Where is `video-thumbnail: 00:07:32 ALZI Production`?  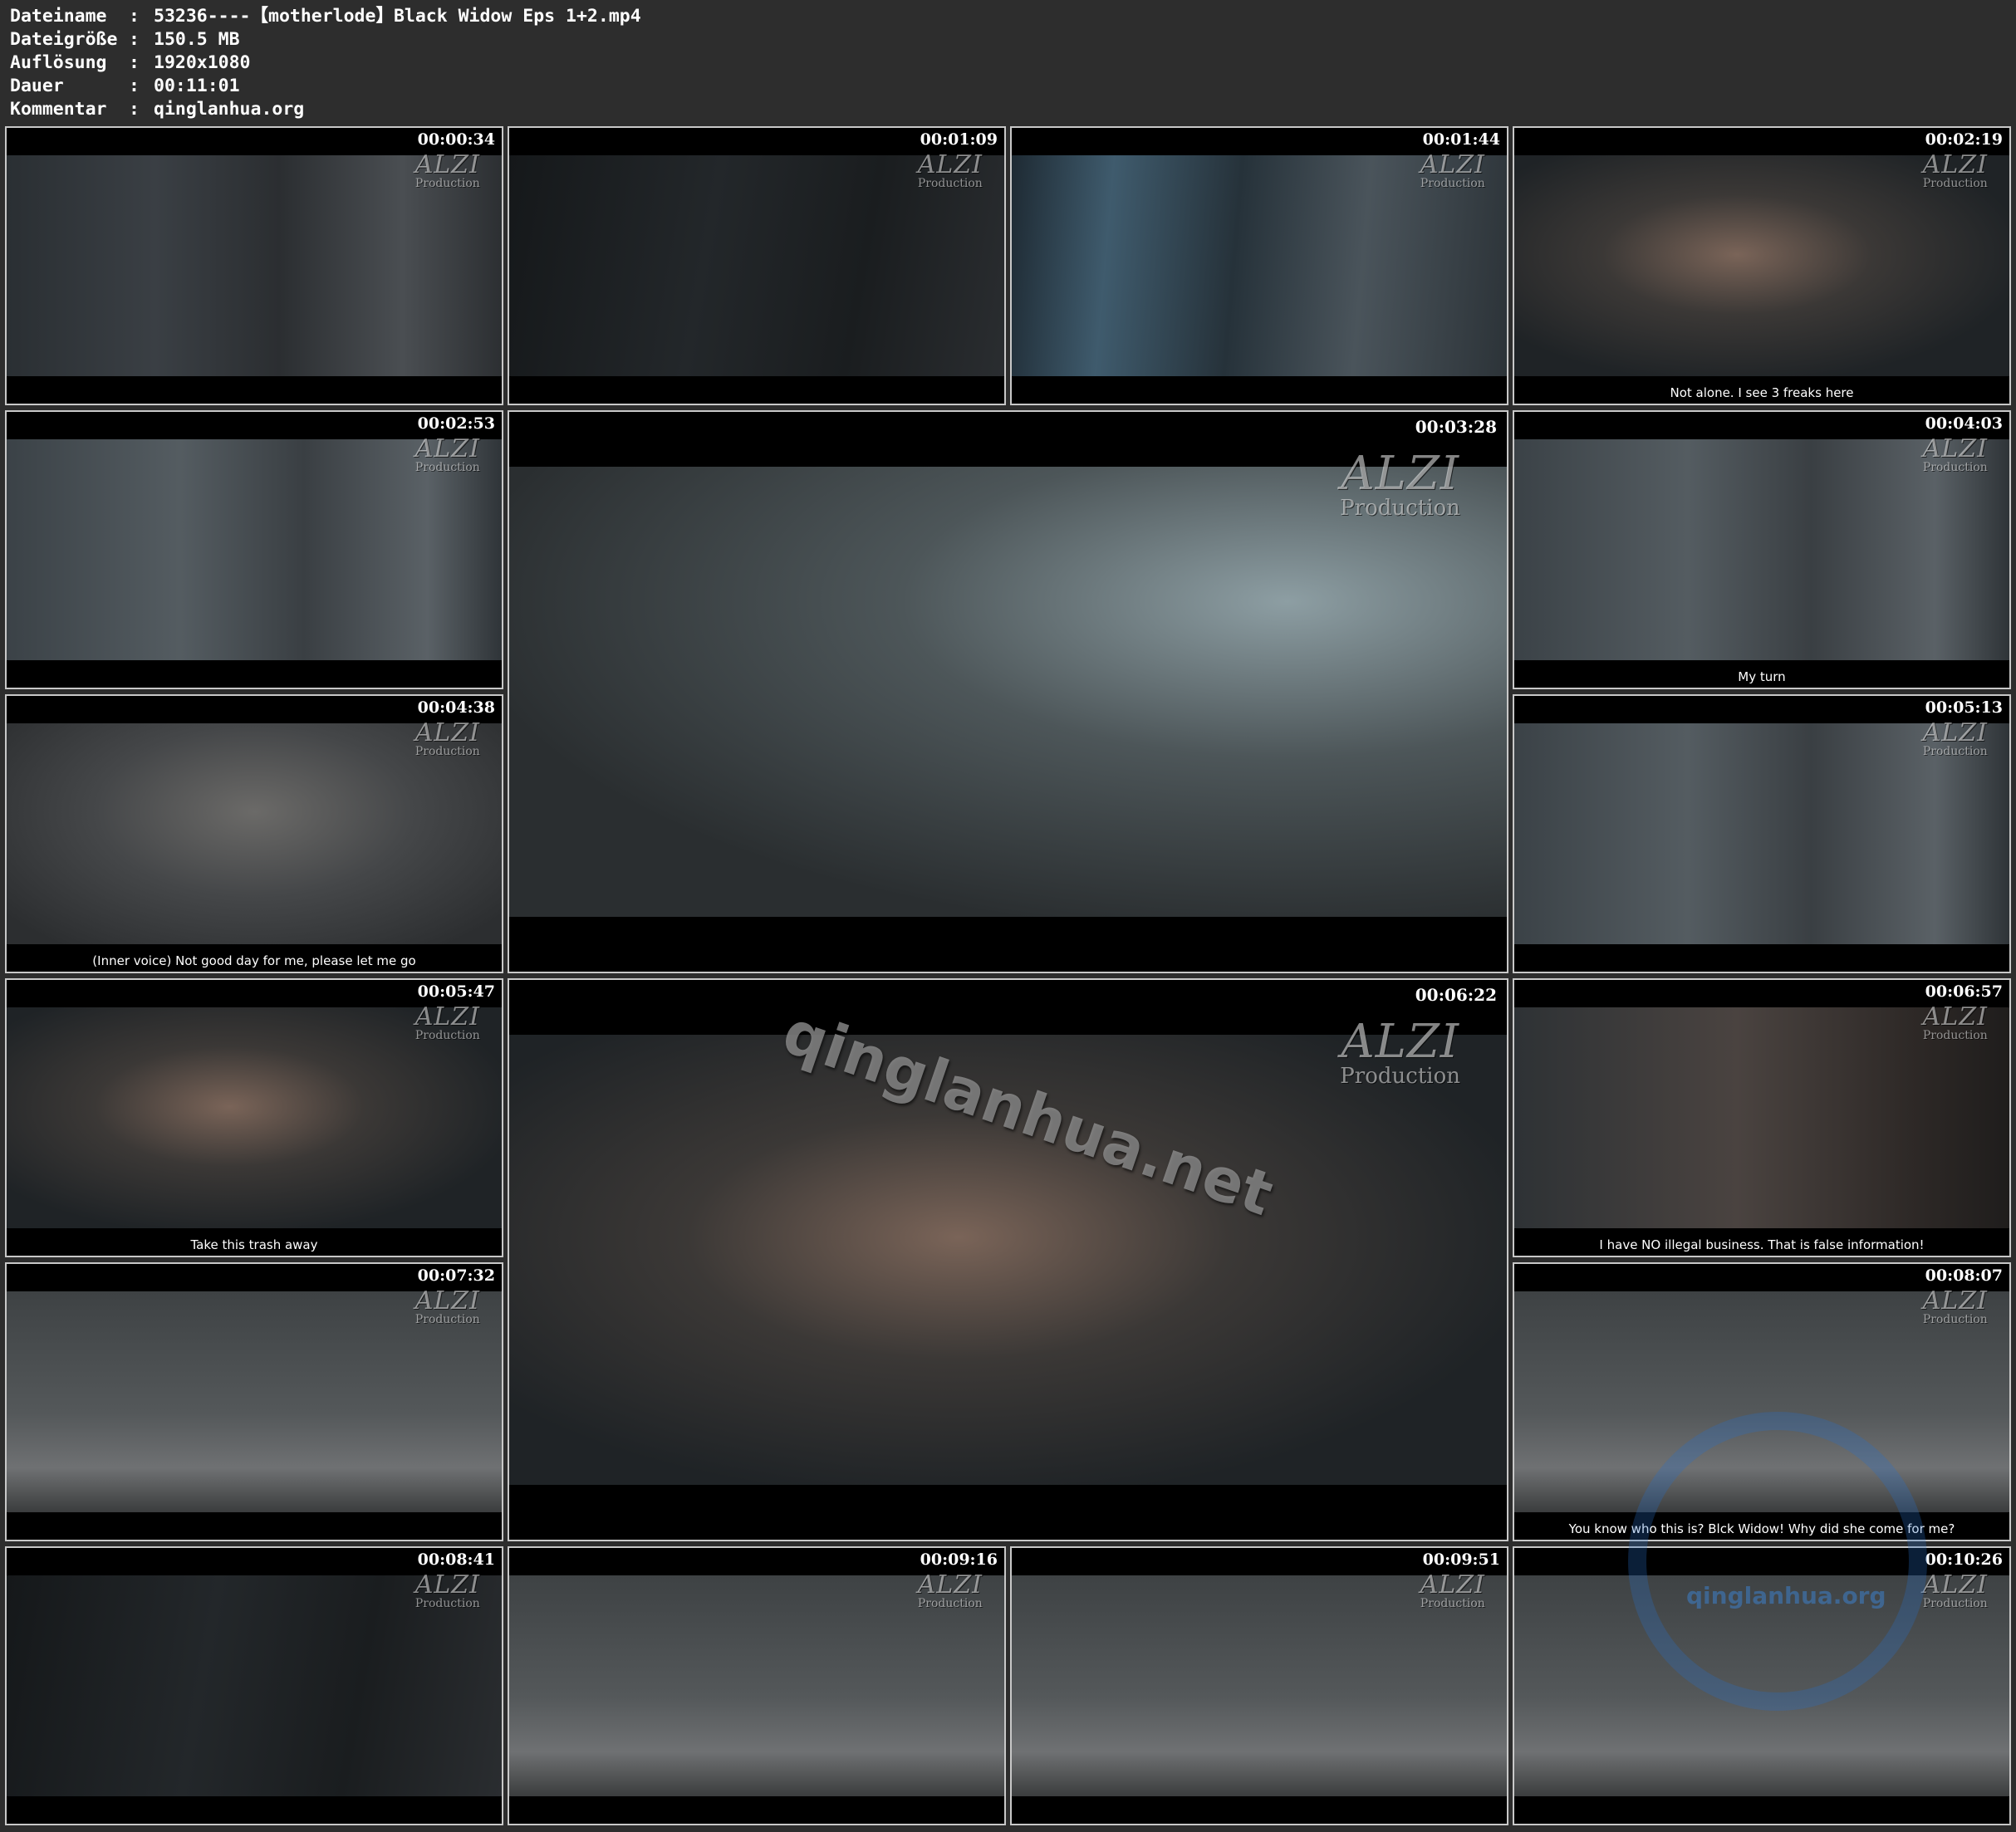
video-thumbnail: 00:07:32 ALZI Production is located at coordinates (254, 1401).